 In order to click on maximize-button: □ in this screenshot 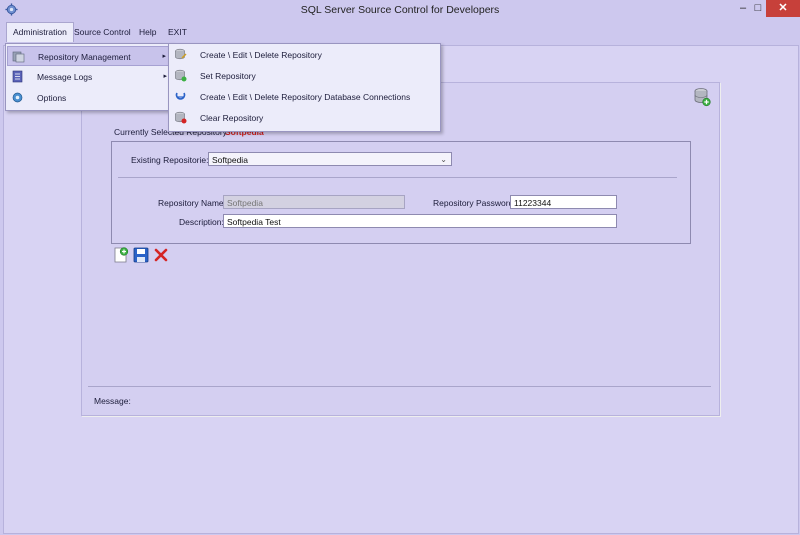, I will do `click(758, 8)`.